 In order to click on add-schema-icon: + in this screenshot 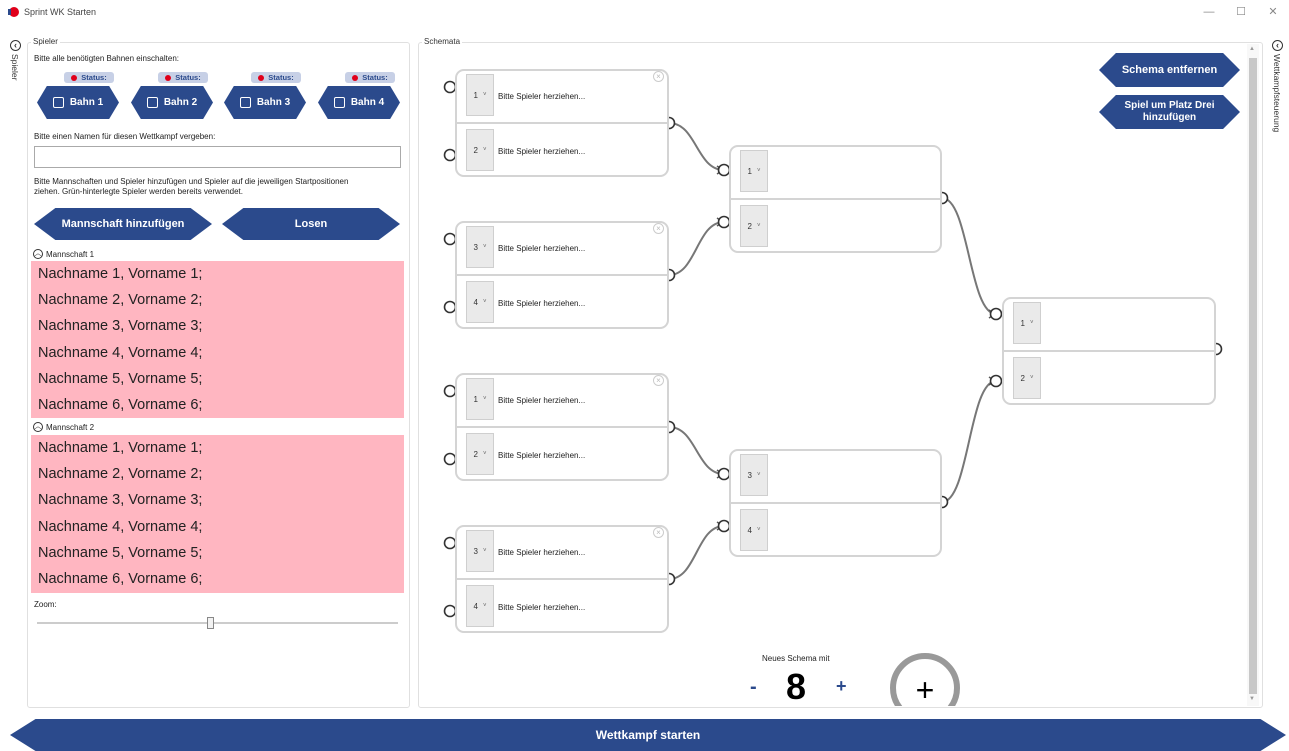, I will do `click(925, 679)`.